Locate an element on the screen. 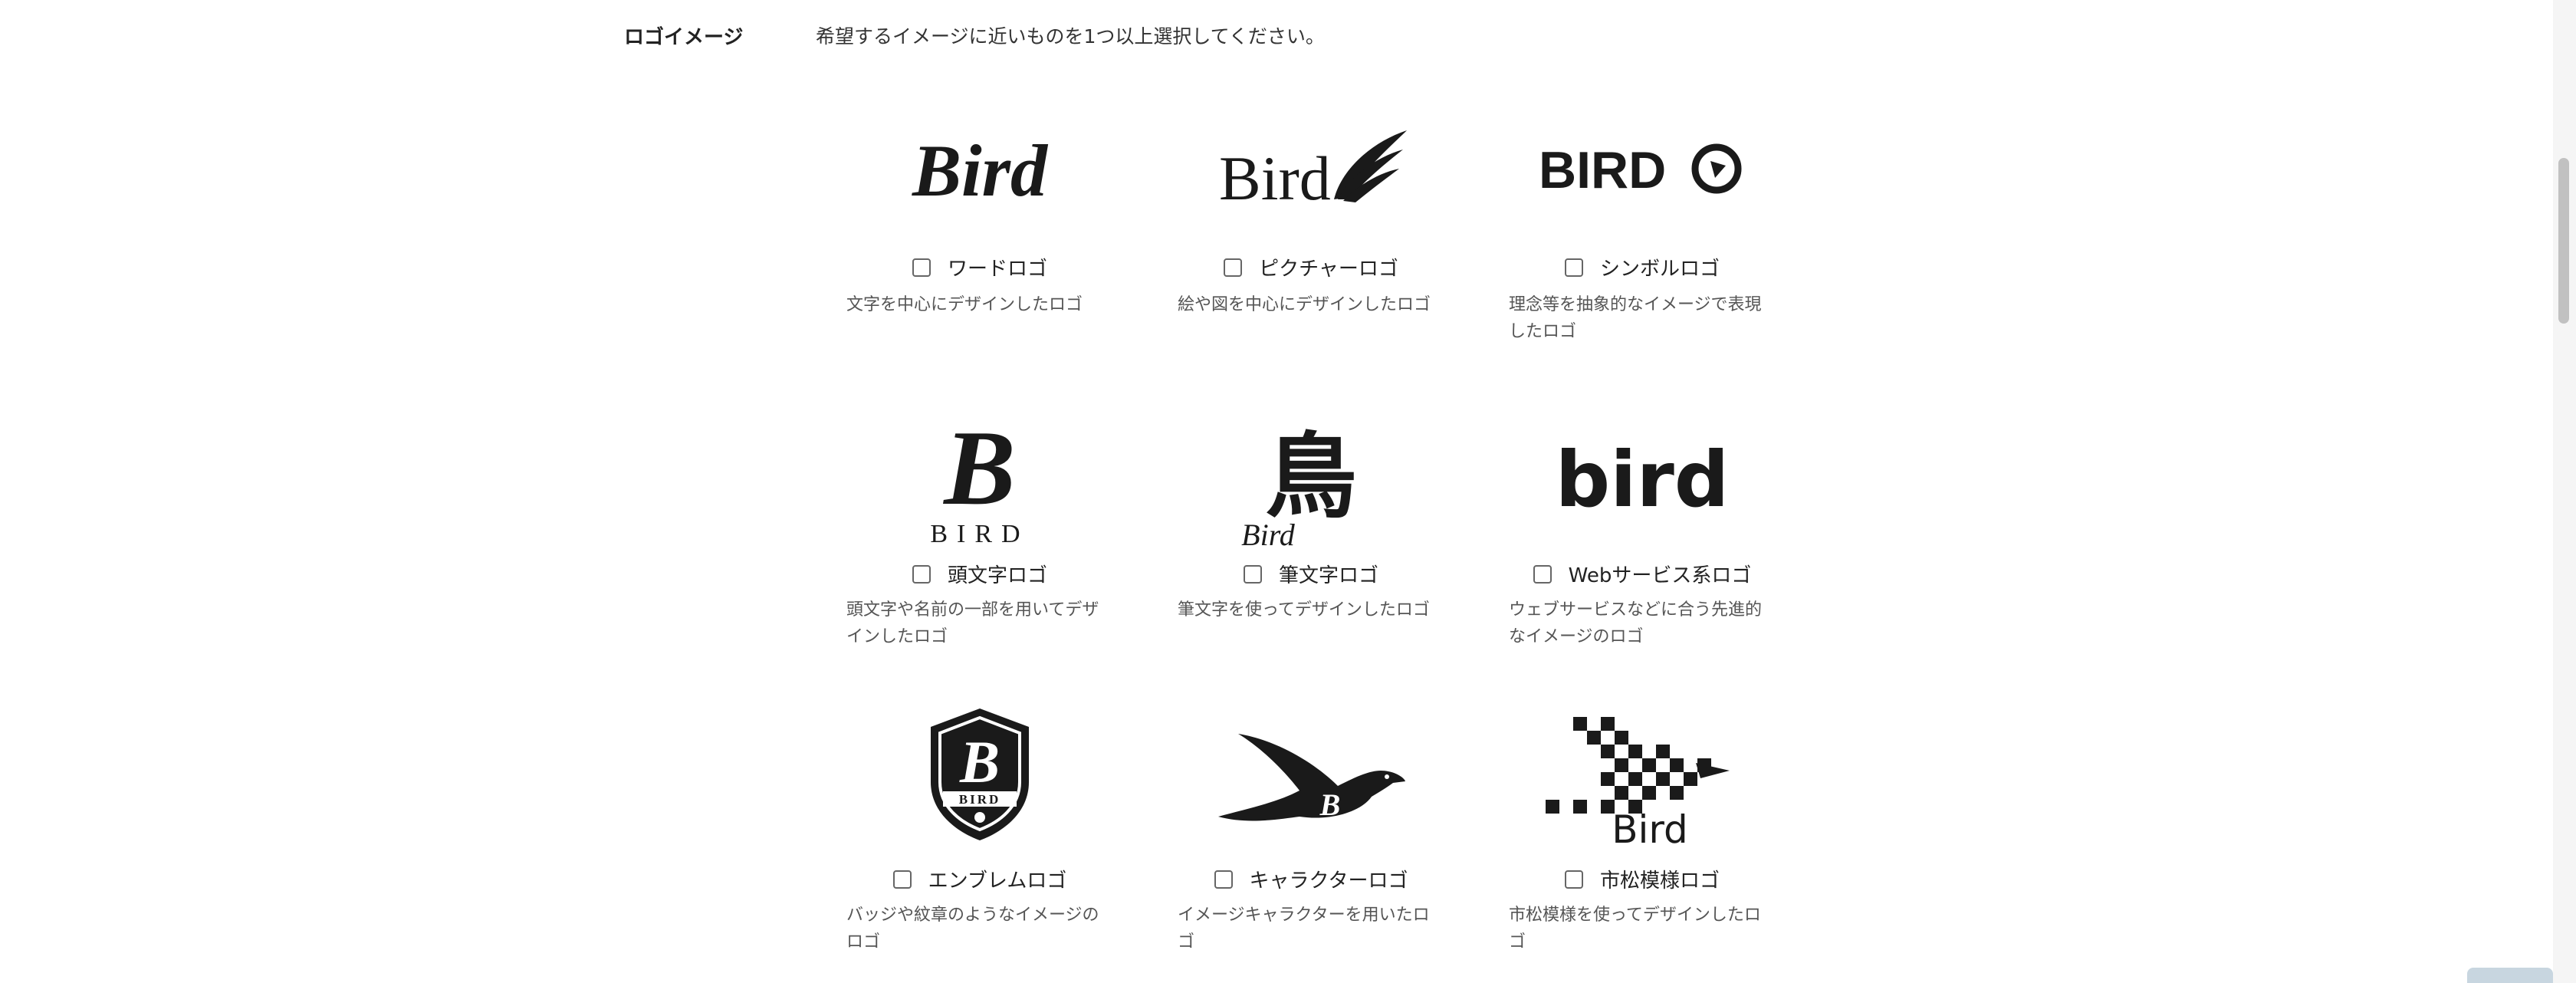 The image size is (2576, 983). emblem-logo-label: エンブレムロゴ is located at coordinates (998, 879).